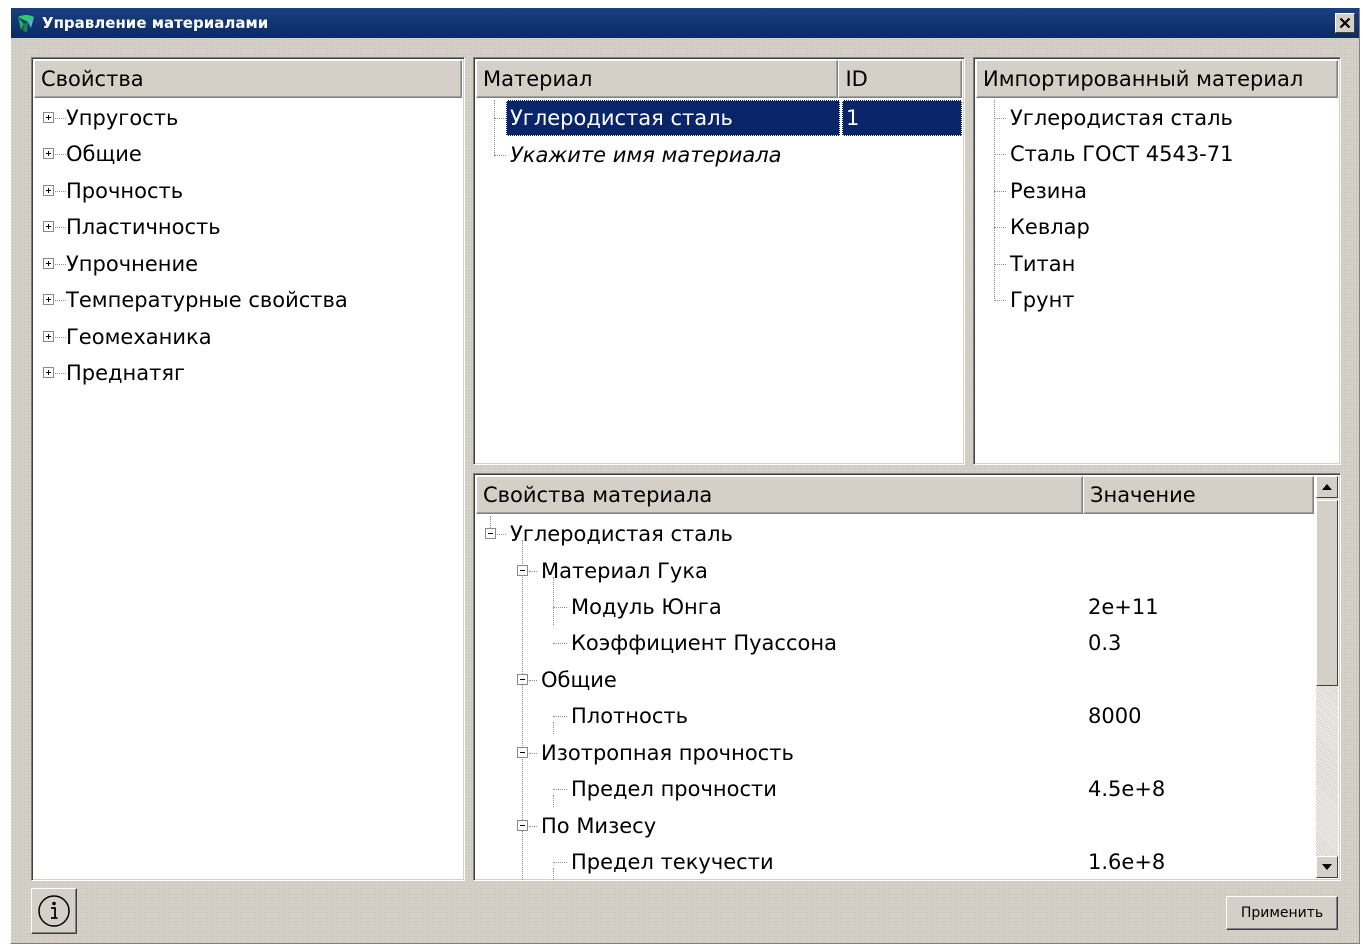 This screenshot has height=946, width=1363. Describe the element at coordinates (646, 607) in the screenshot. I see `prop-label: Модуль Юнга` at that location.